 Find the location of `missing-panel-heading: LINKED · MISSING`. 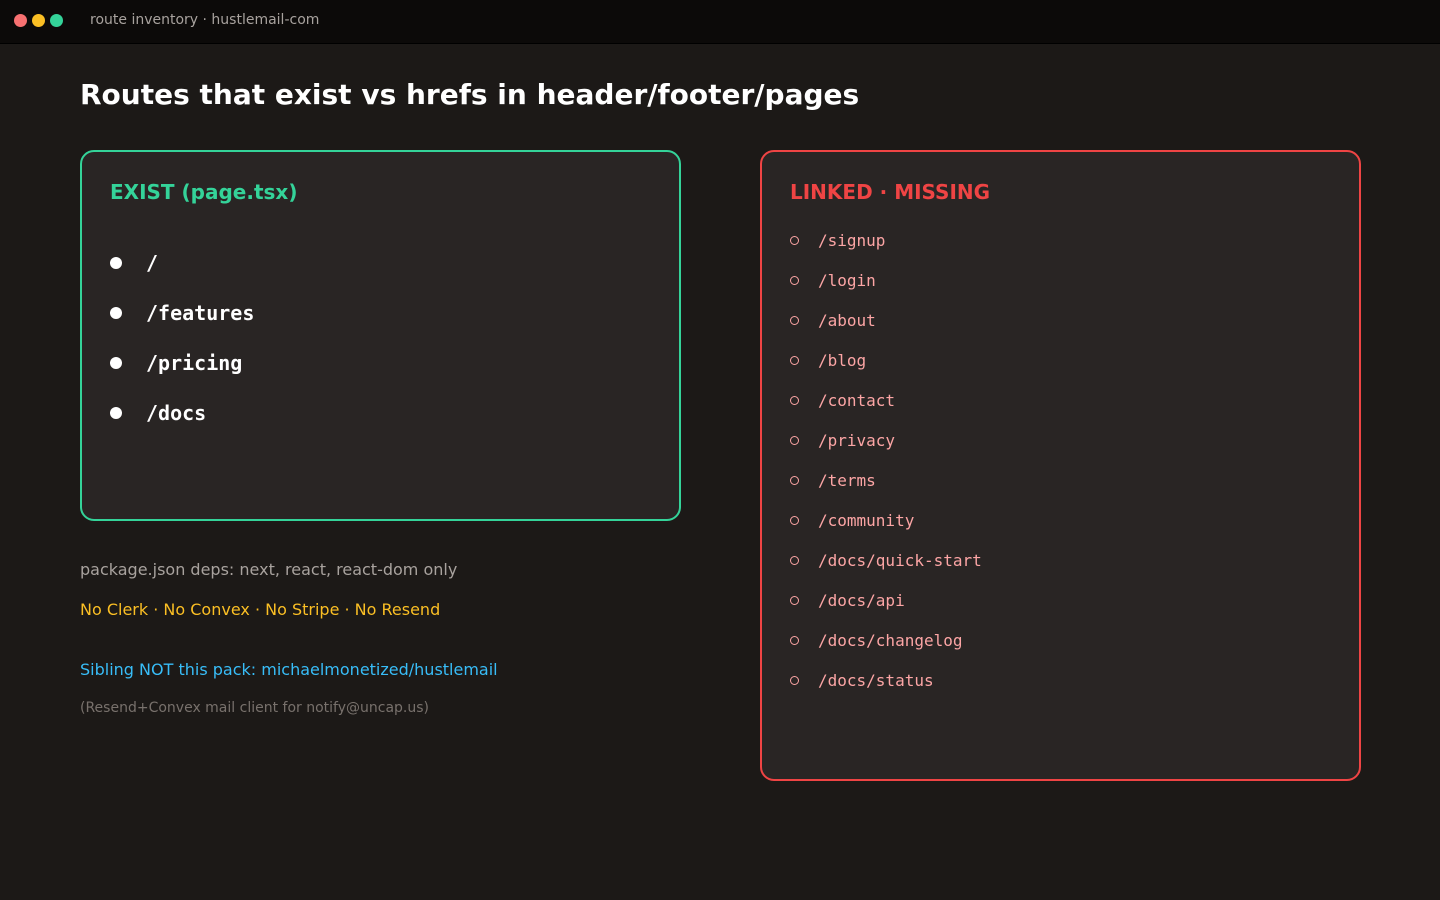

missing-panel-heading: LINKED · MISSING is located at coordinates (890, 192).